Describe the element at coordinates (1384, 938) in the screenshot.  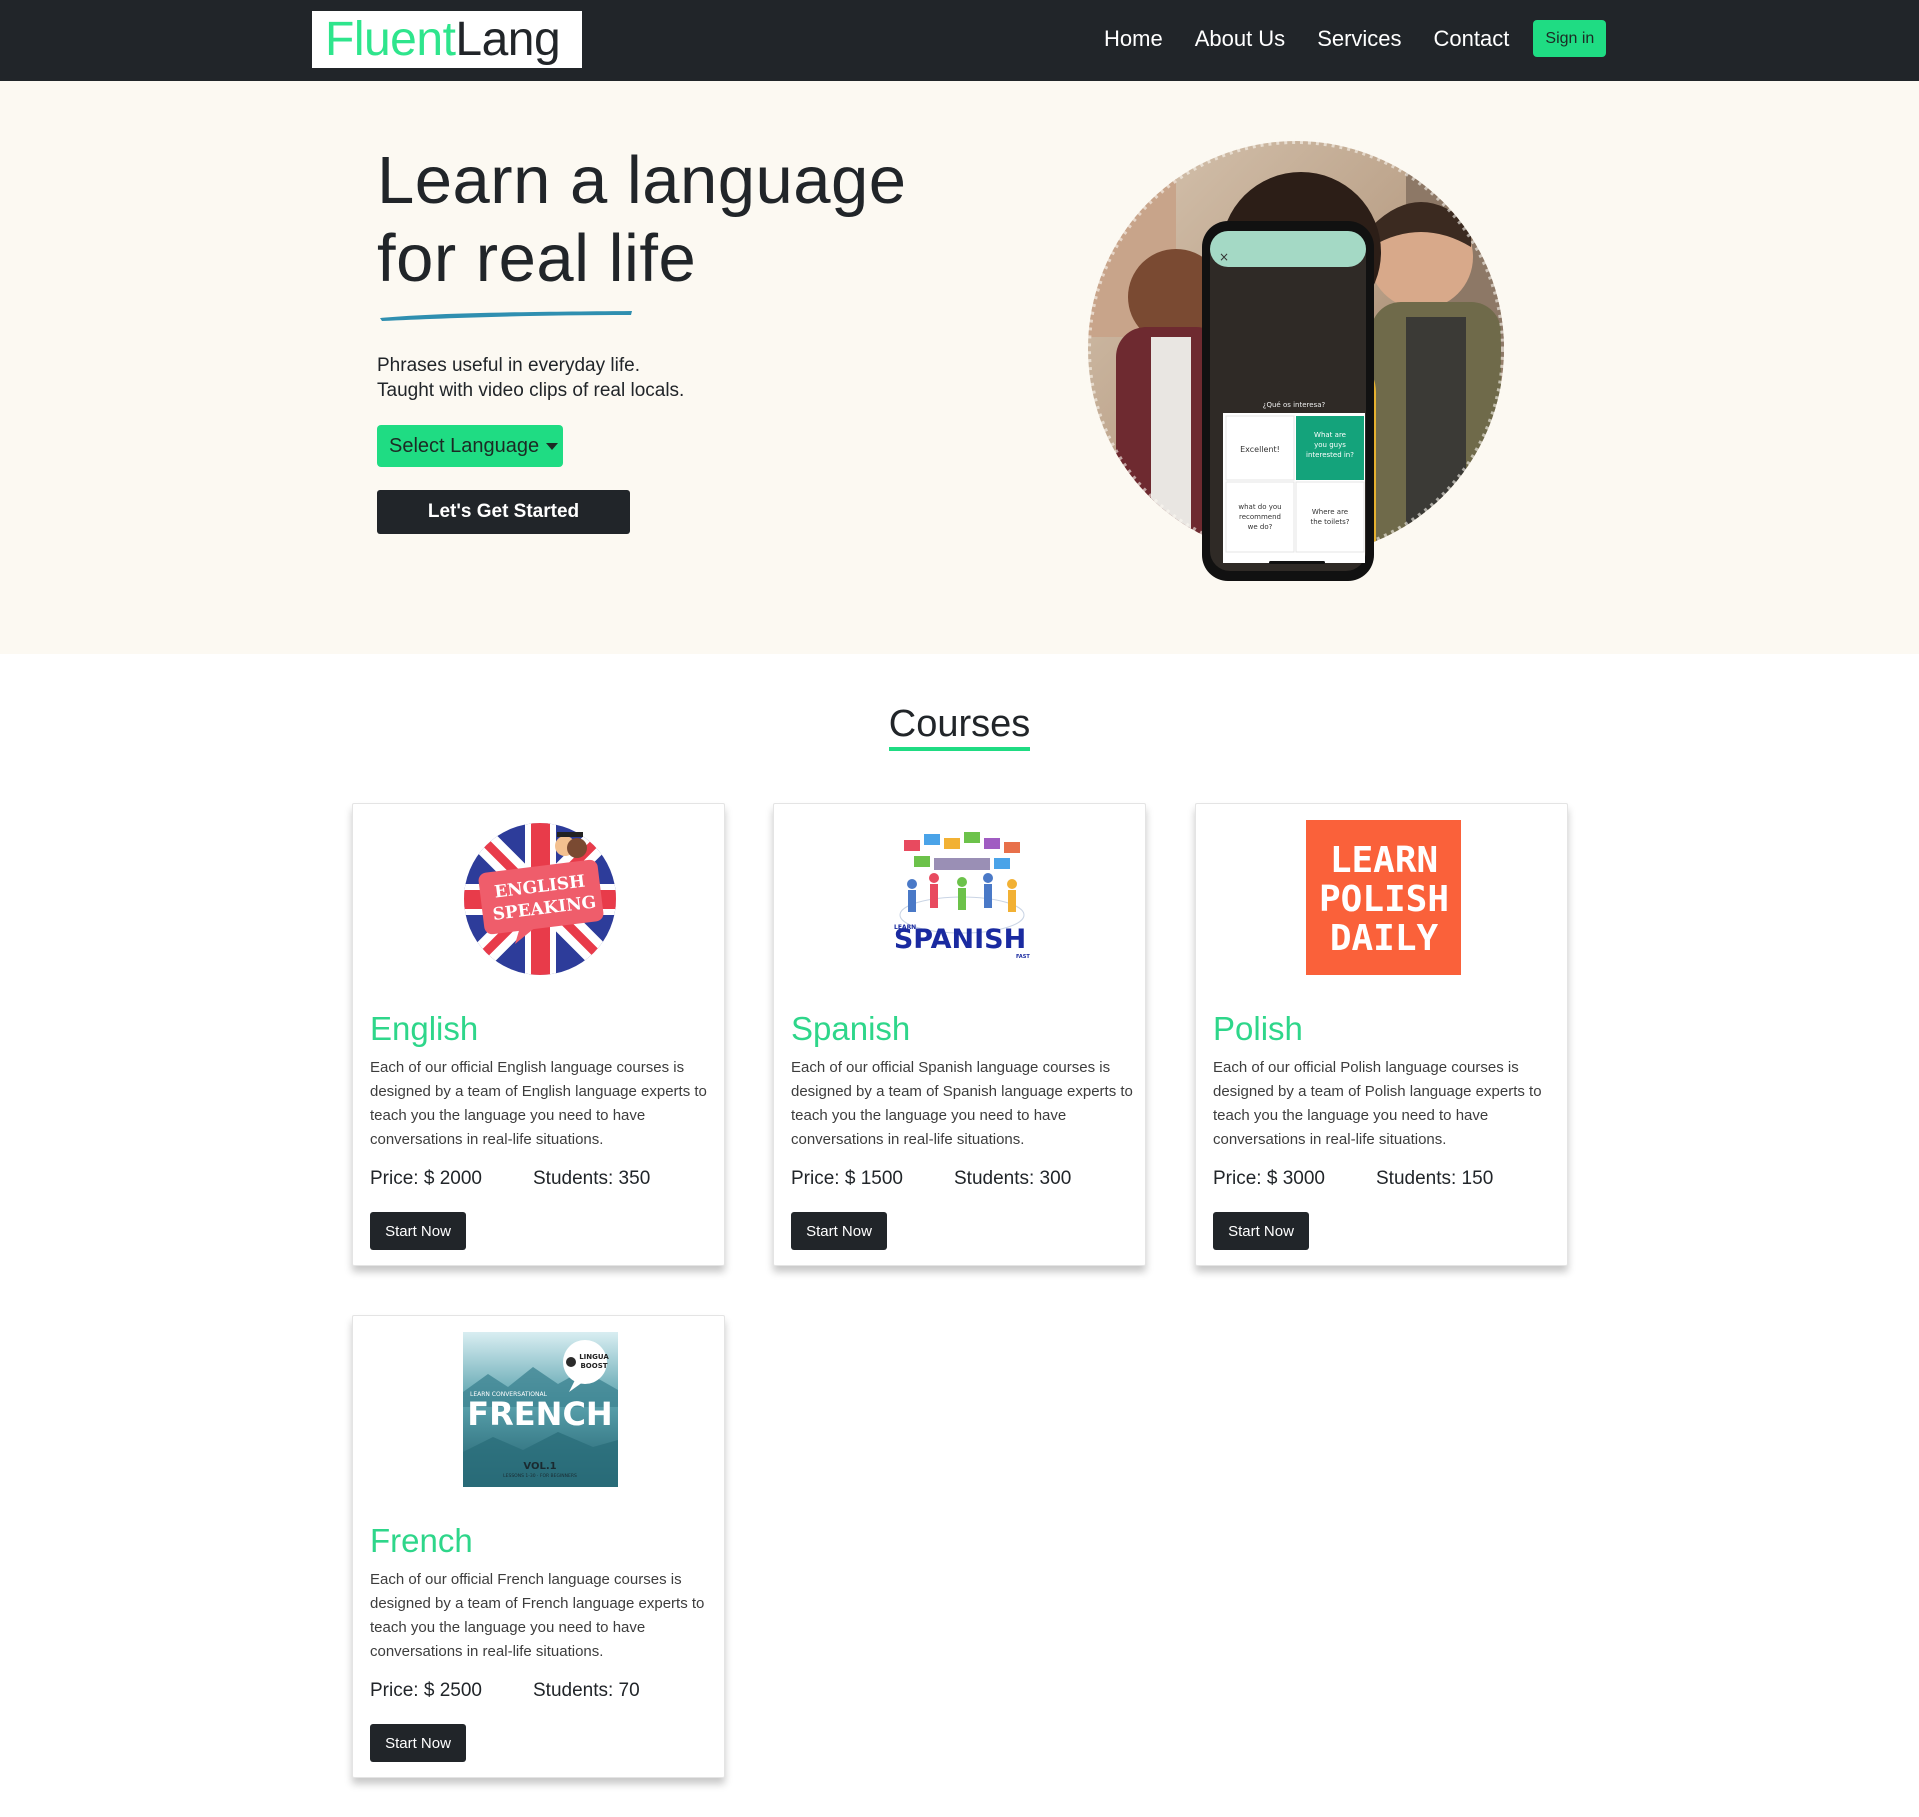
I see `polish-thumb-text-3: DAILY` at that location.